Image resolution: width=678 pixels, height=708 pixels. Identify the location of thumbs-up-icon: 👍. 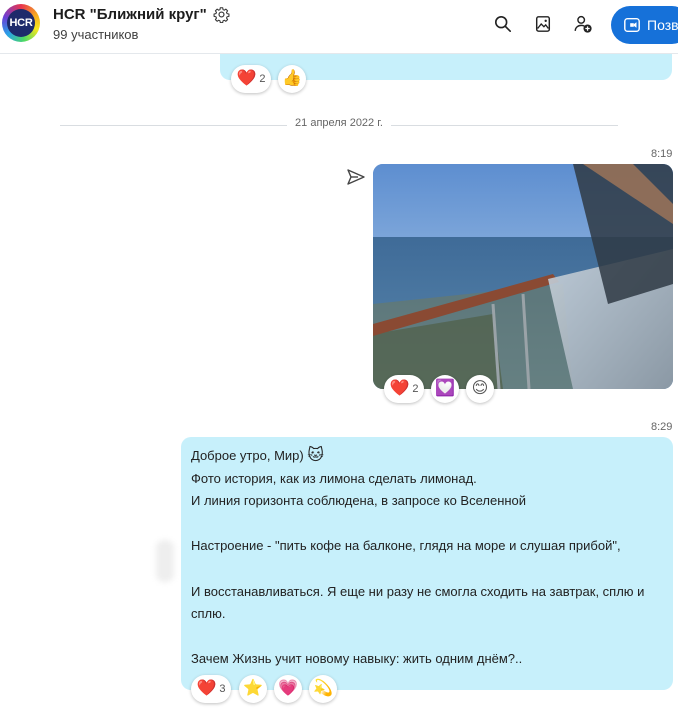
(292, 78).